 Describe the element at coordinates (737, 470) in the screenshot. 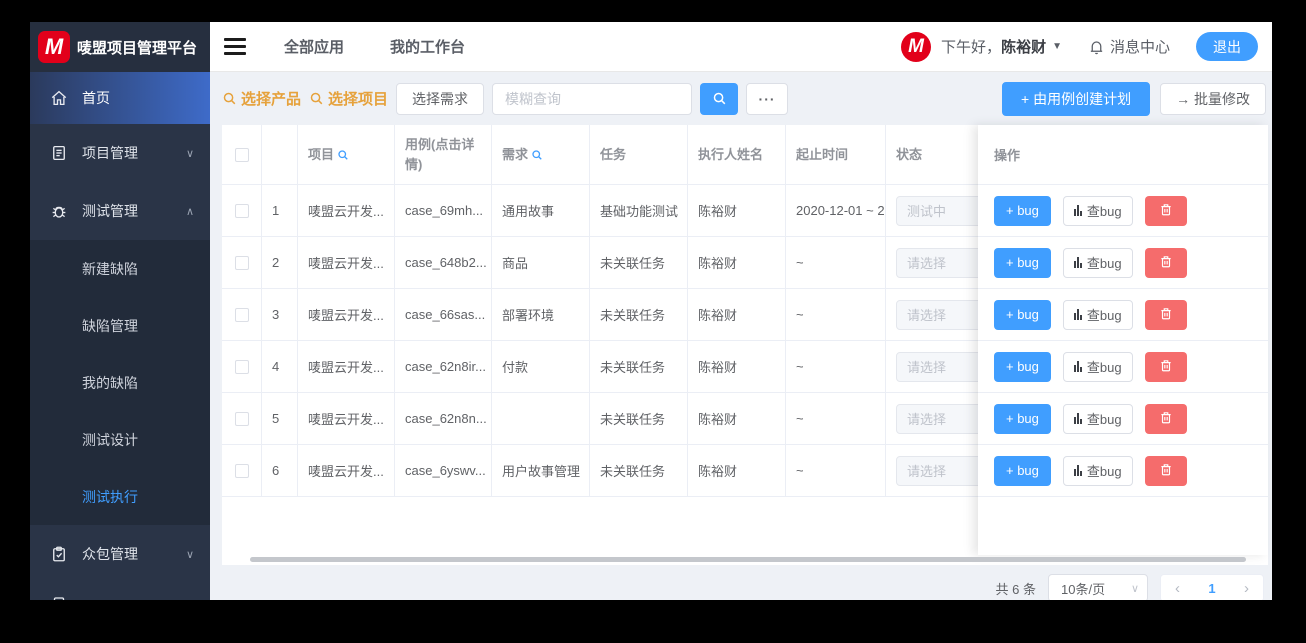

I see `executor-cell: 陈裕财` at that location.